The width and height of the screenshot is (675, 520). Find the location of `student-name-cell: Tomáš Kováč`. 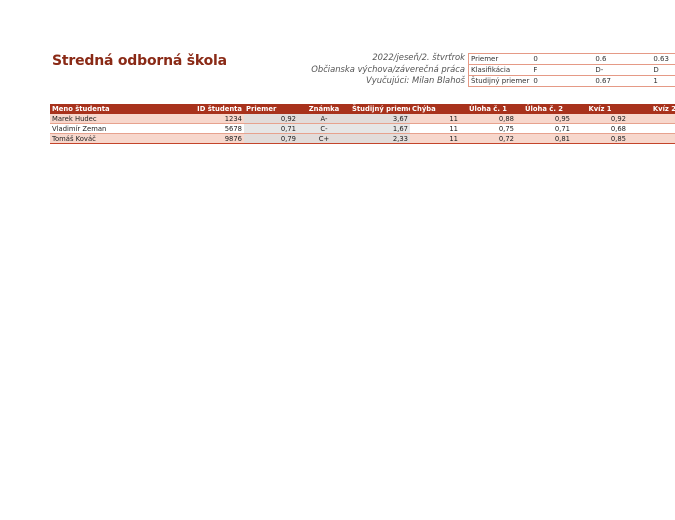

student-name-cell: Tomáš Kováč is located at coordinates (98, 138).